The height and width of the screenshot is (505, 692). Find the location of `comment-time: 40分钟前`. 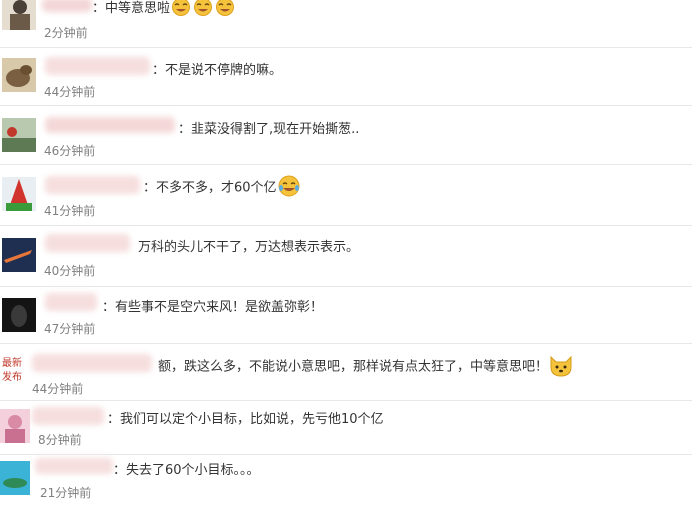

comment-time: 40分钟前 is located at coordinates (70, 271).